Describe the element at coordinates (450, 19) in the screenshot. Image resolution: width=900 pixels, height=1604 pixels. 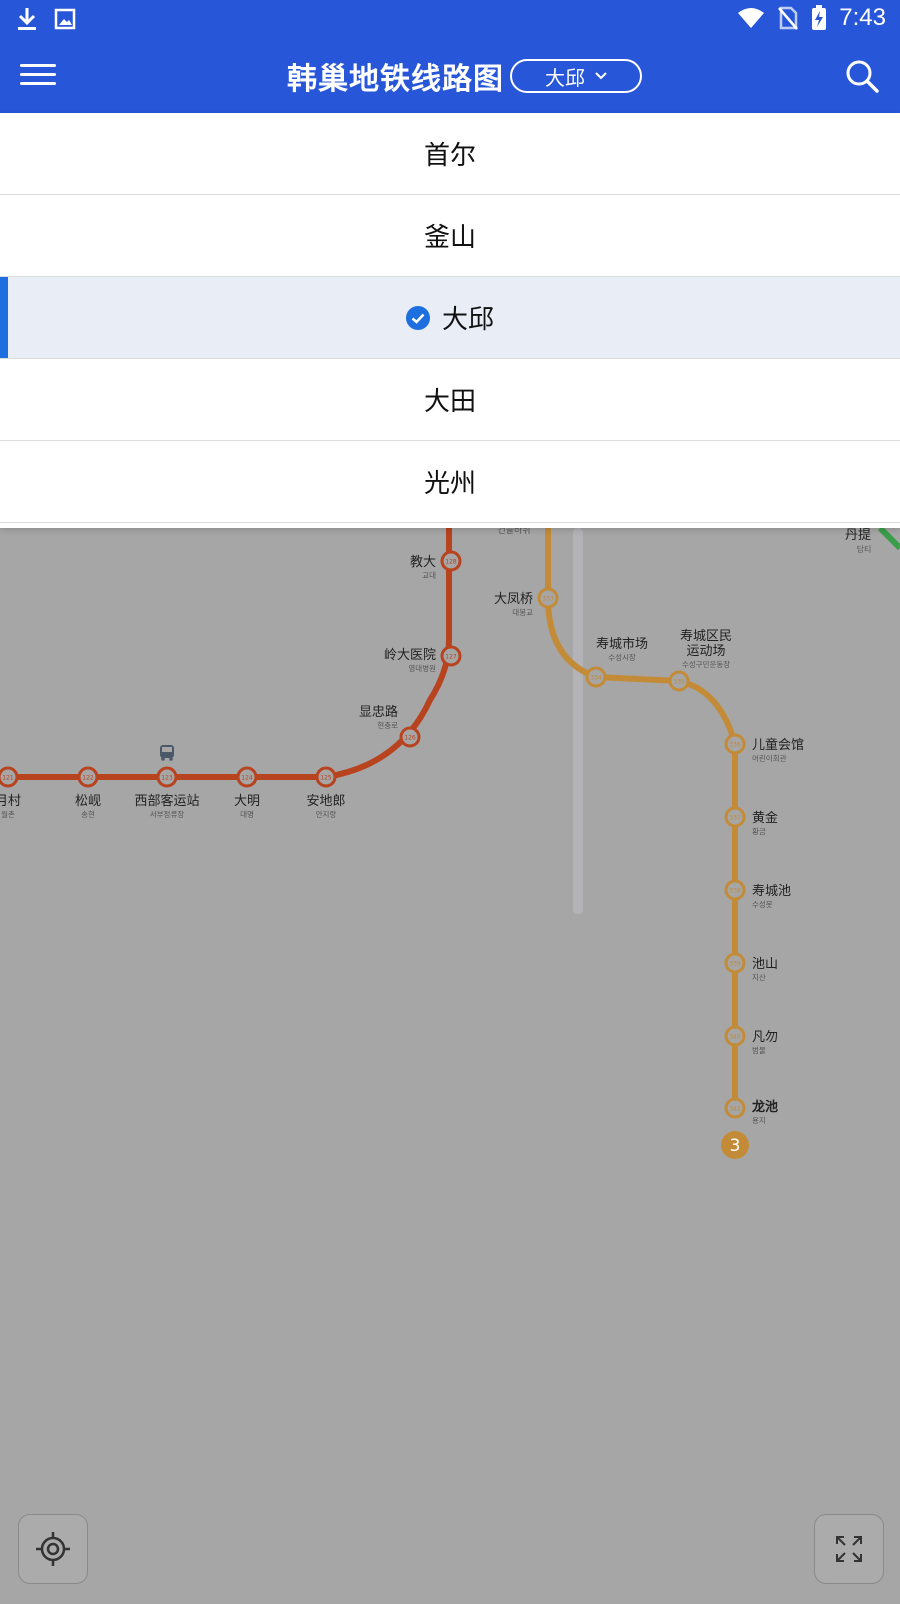
I see `status-bar: 7:43` at that location.